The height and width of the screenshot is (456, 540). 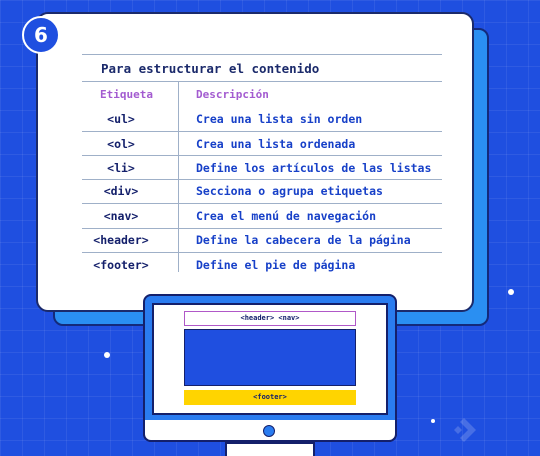 What do you see at coordinates (232, 94) in the screenshot?
I see `column-header-description: Descripción` at bounding box center [232, 94].